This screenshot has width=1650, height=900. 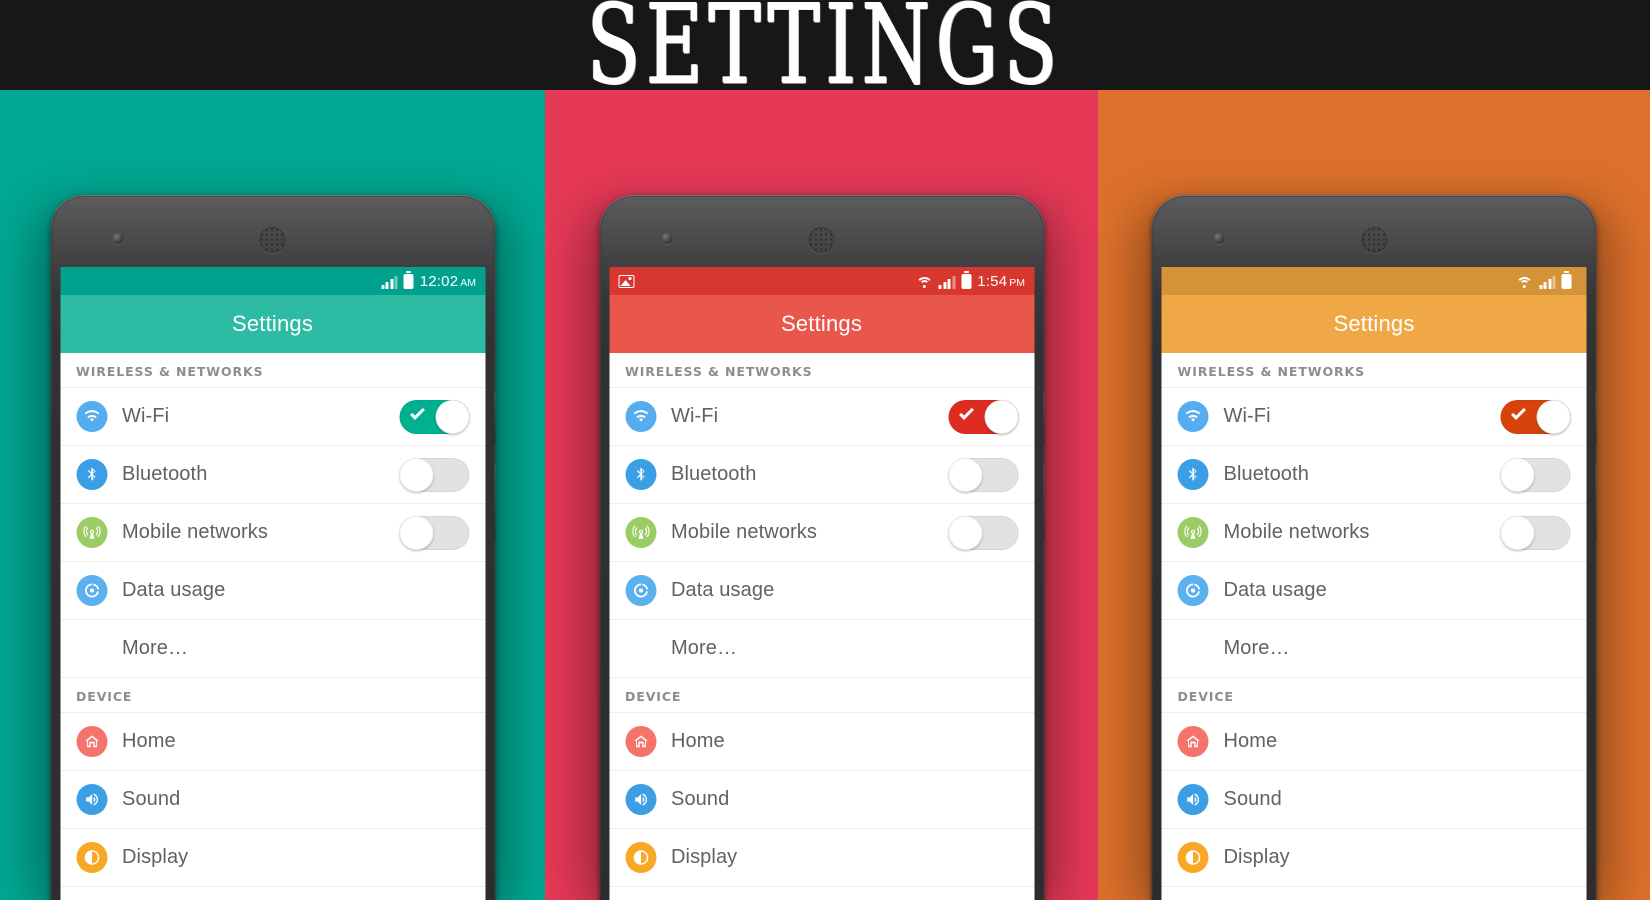 What do you see at coordinates (468, 282) in the screenshot?
I see `statusbar-ampm: AM` at bounding box center [468, 282].